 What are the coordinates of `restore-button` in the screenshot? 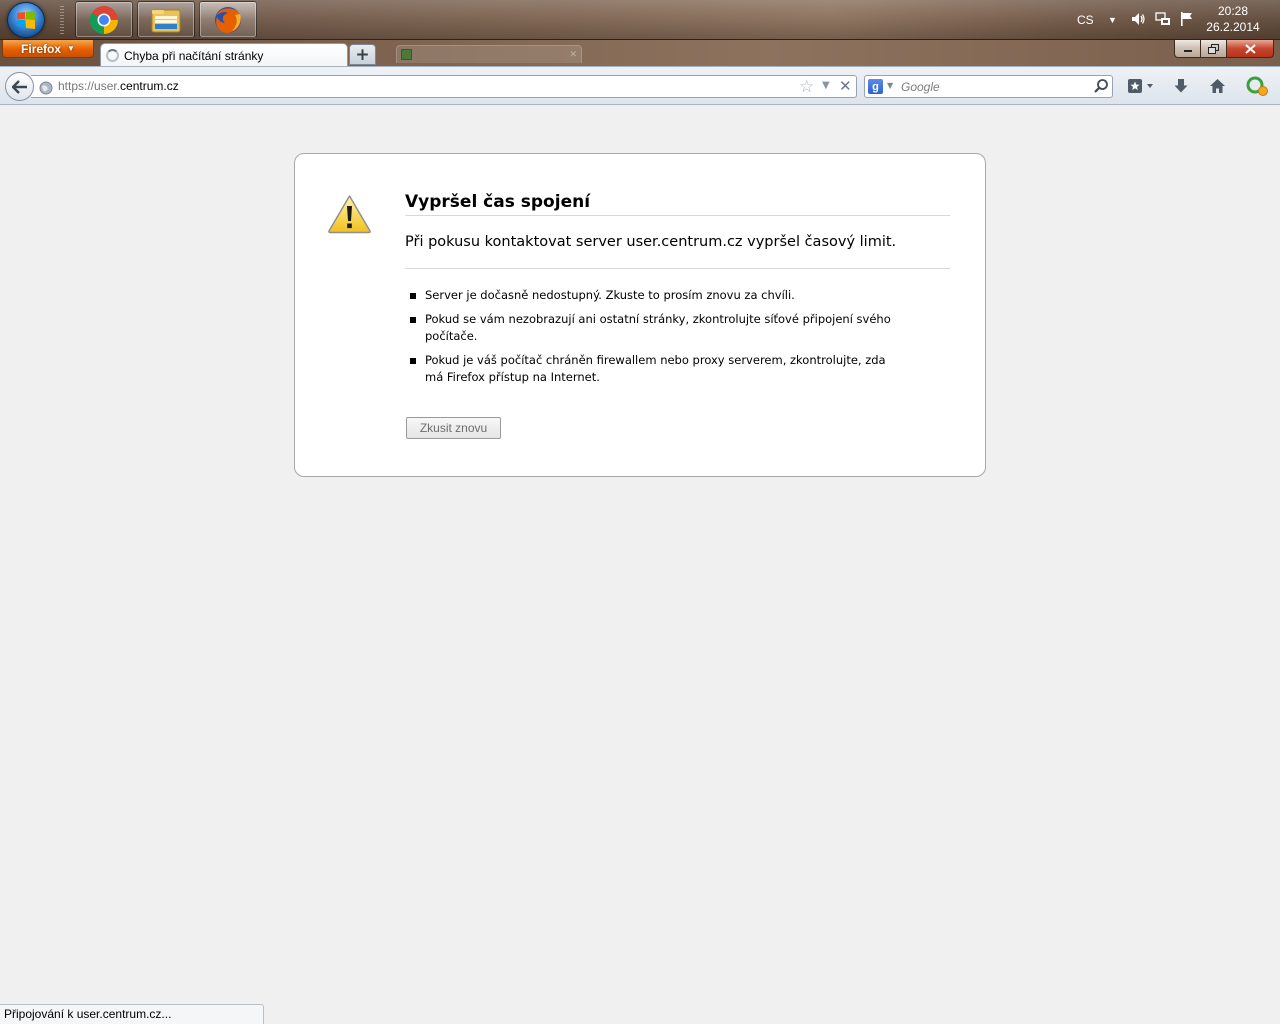 It's located at (1214, 49).